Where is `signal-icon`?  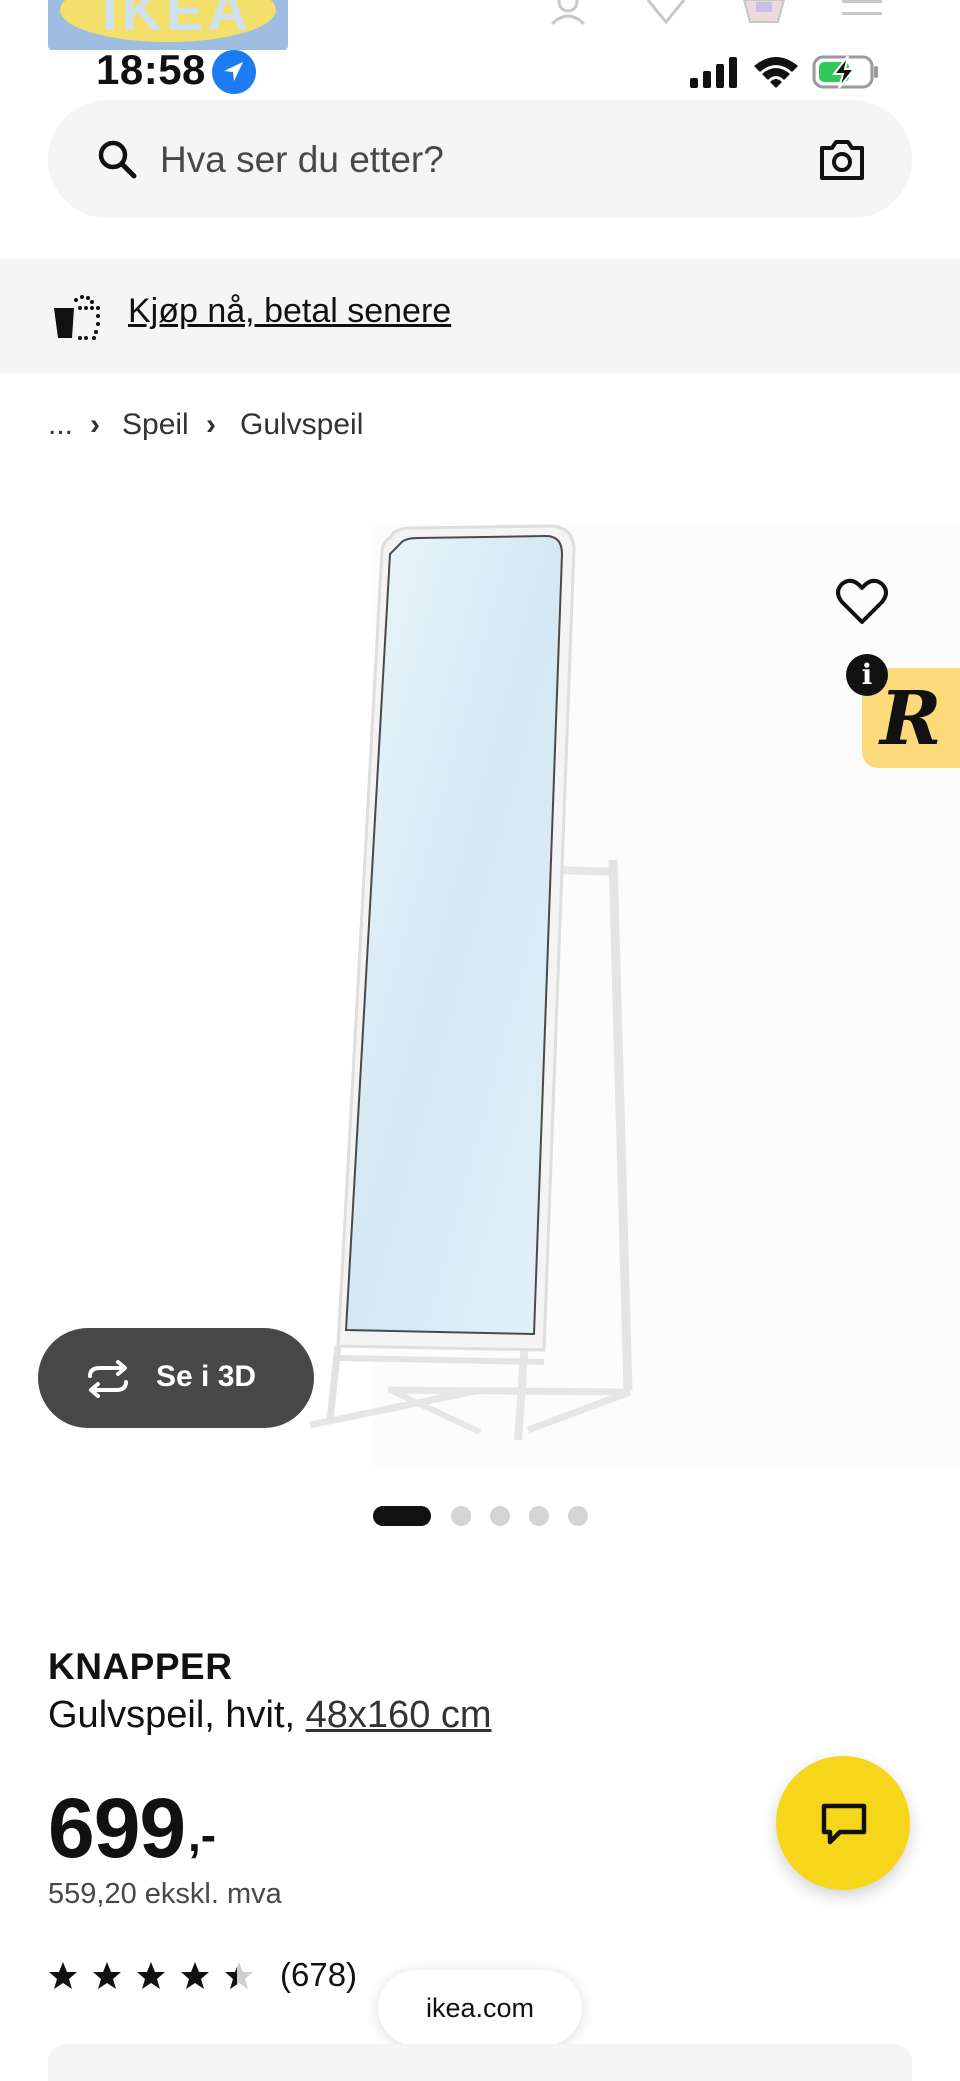 signal-icon is located at coordinates (713, 72).